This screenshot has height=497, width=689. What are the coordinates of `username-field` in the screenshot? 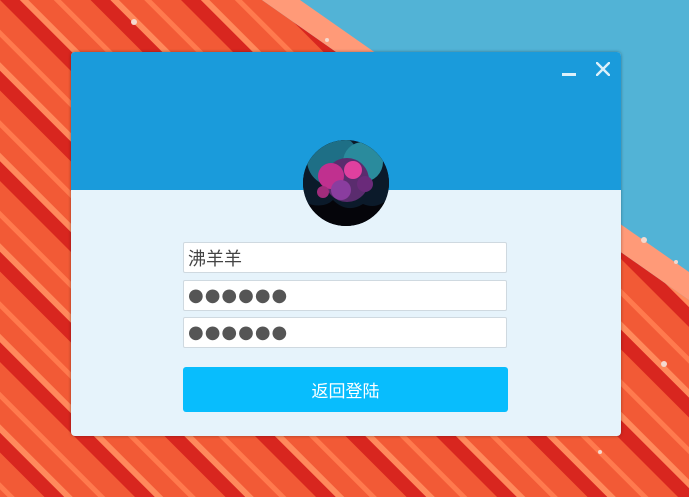 It's located at (345, 257).